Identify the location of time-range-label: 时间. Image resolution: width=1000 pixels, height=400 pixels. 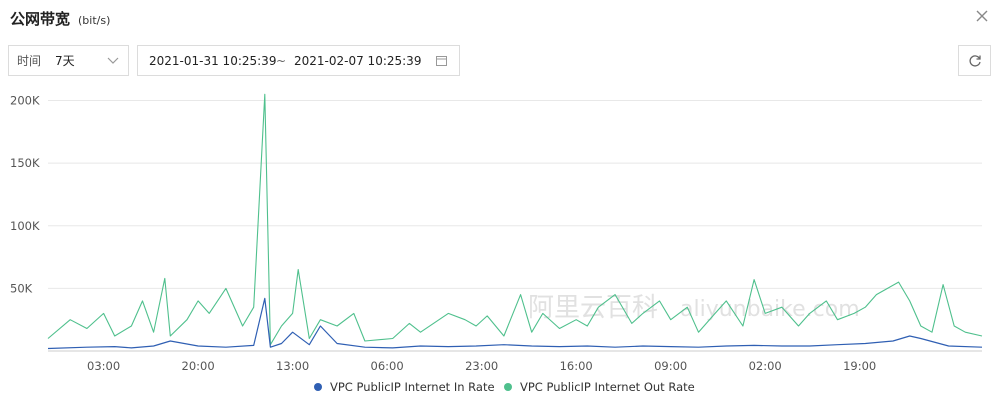
(29, 61).